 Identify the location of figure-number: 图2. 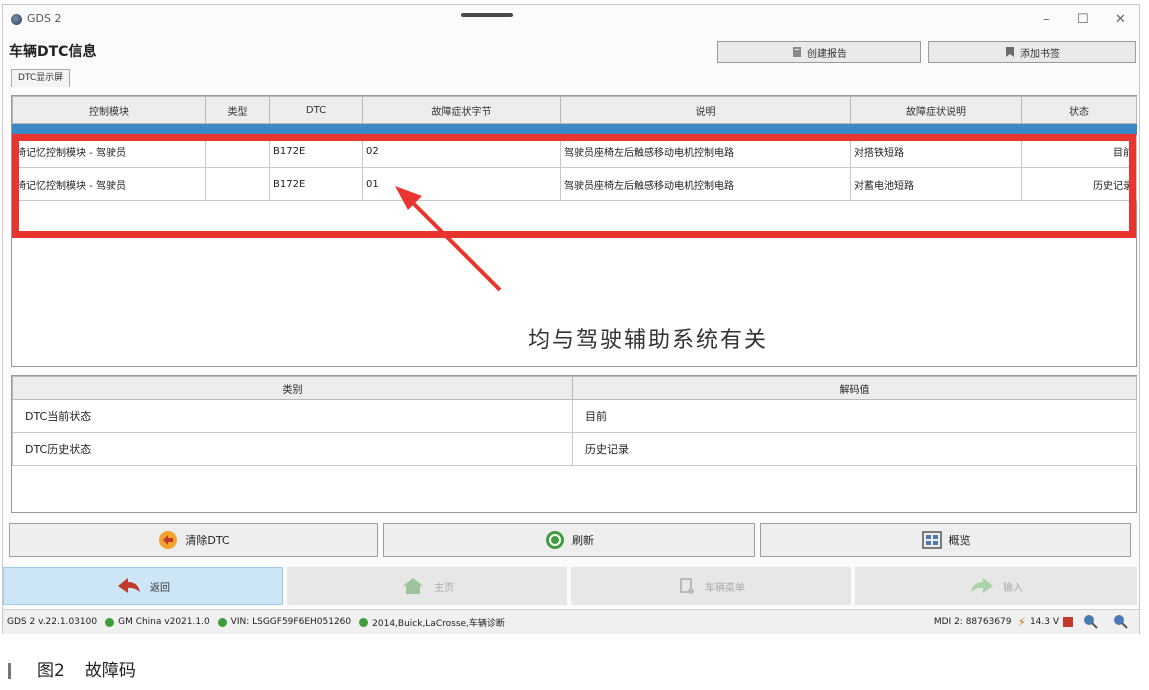
(51, 671).